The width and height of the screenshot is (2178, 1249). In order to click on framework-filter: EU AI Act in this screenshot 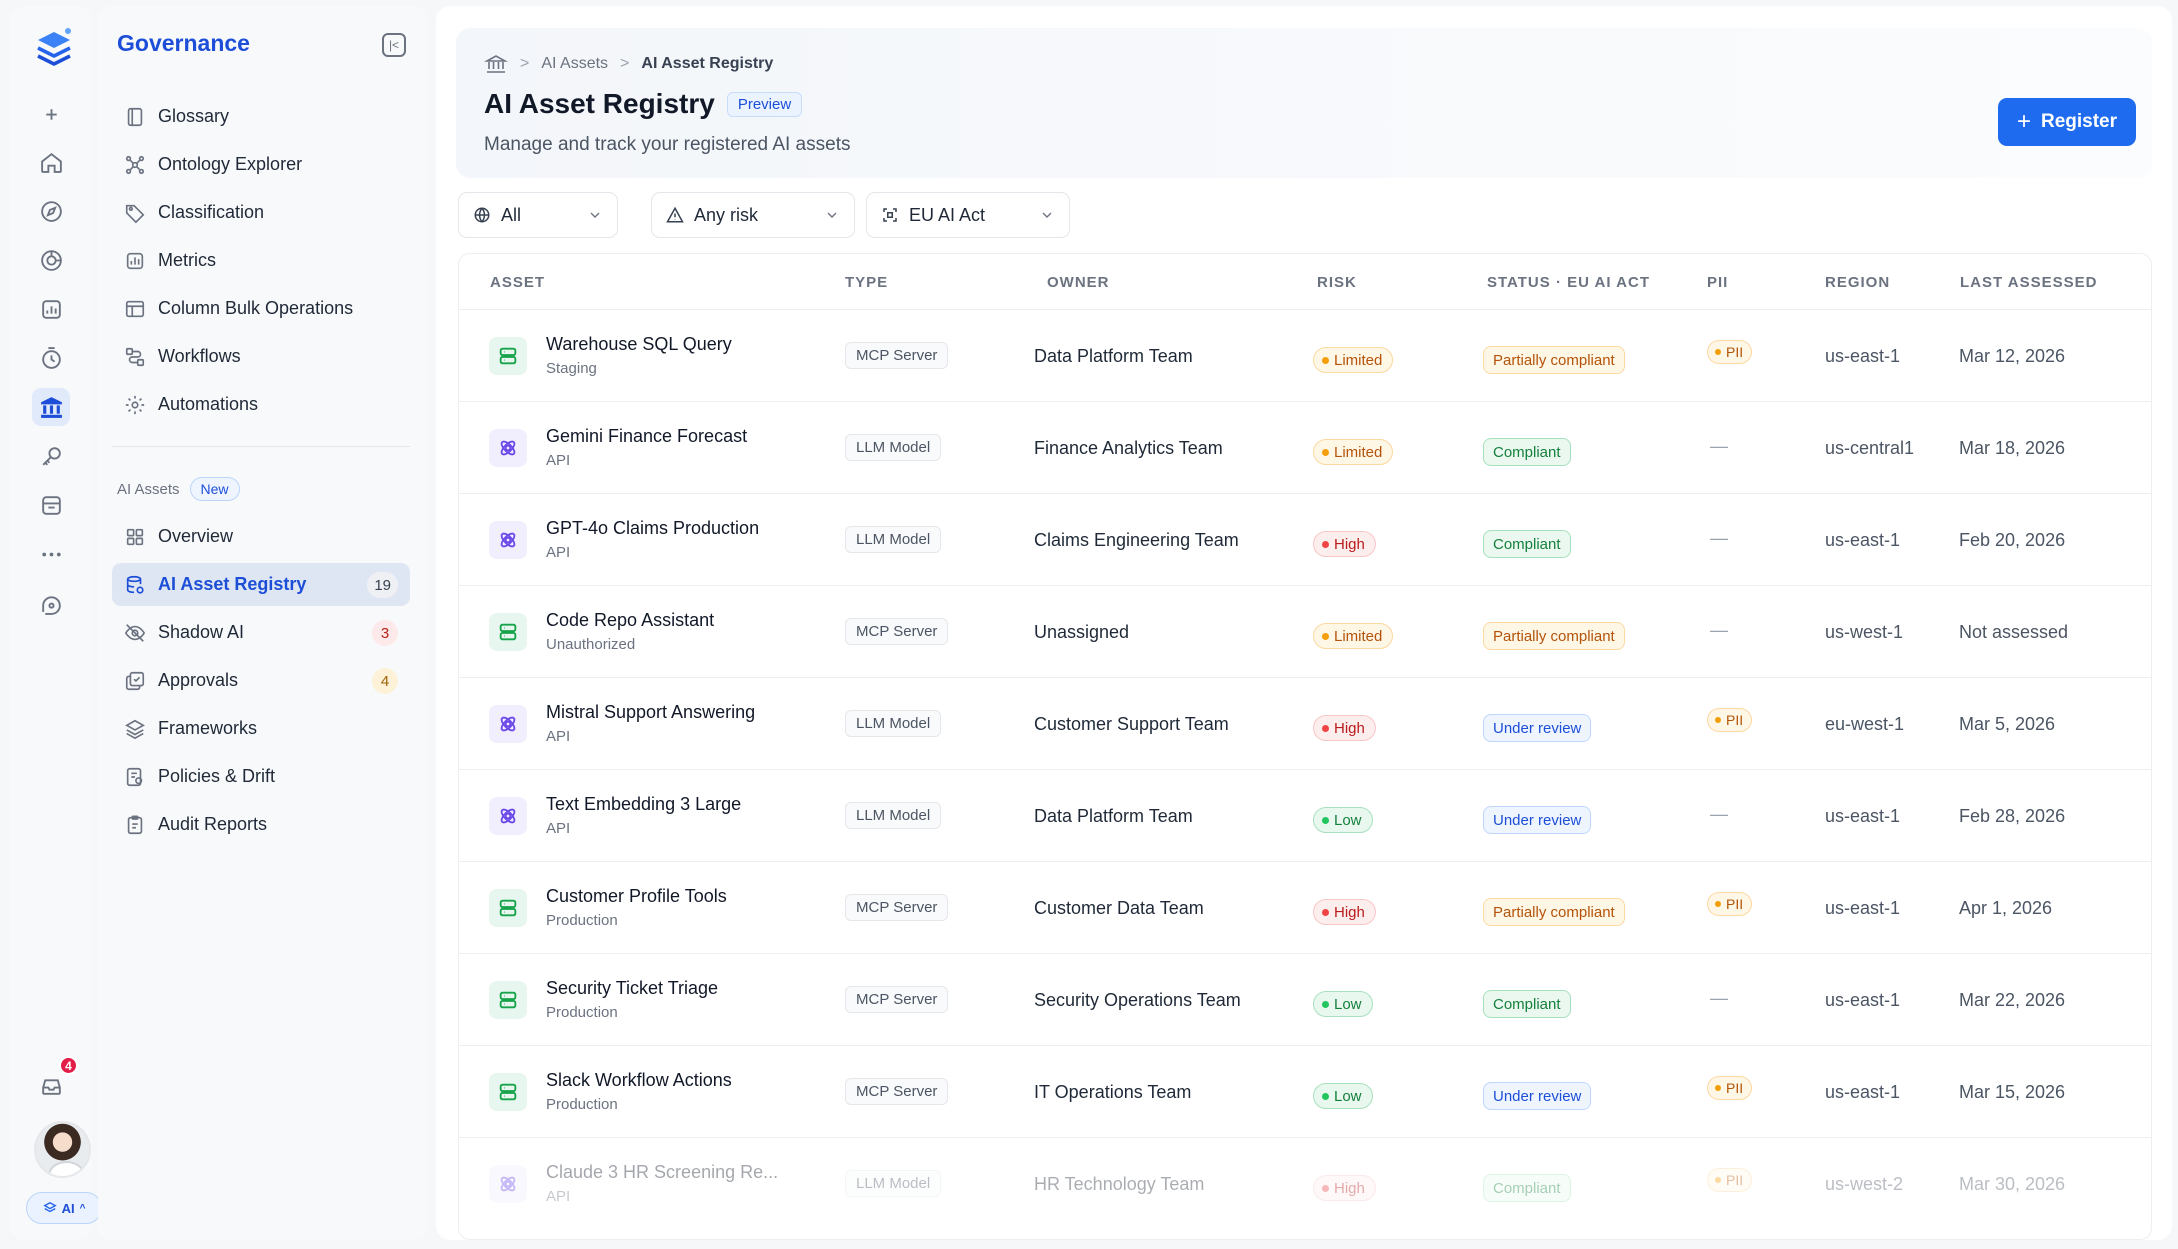, I will do `click(968, 215)`.